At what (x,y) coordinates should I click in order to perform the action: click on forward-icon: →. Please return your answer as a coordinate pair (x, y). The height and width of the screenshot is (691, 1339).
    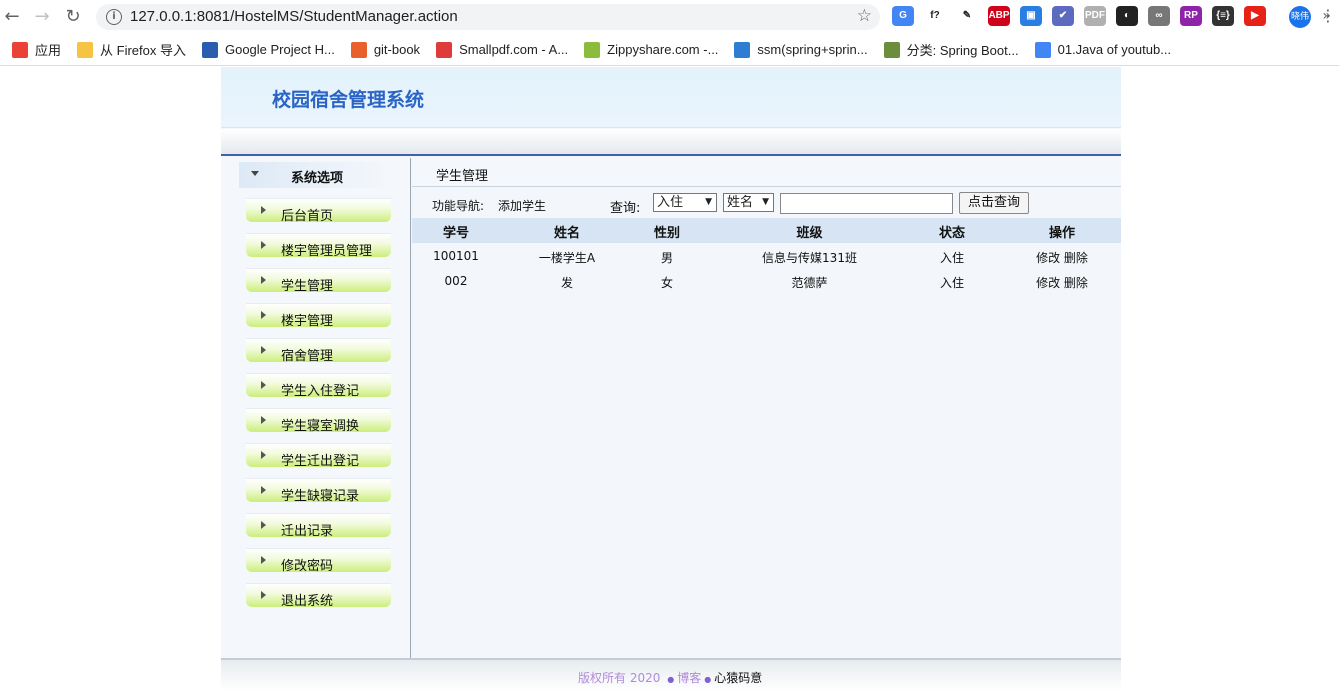
    Looking at the image, I should click on (42, 17).